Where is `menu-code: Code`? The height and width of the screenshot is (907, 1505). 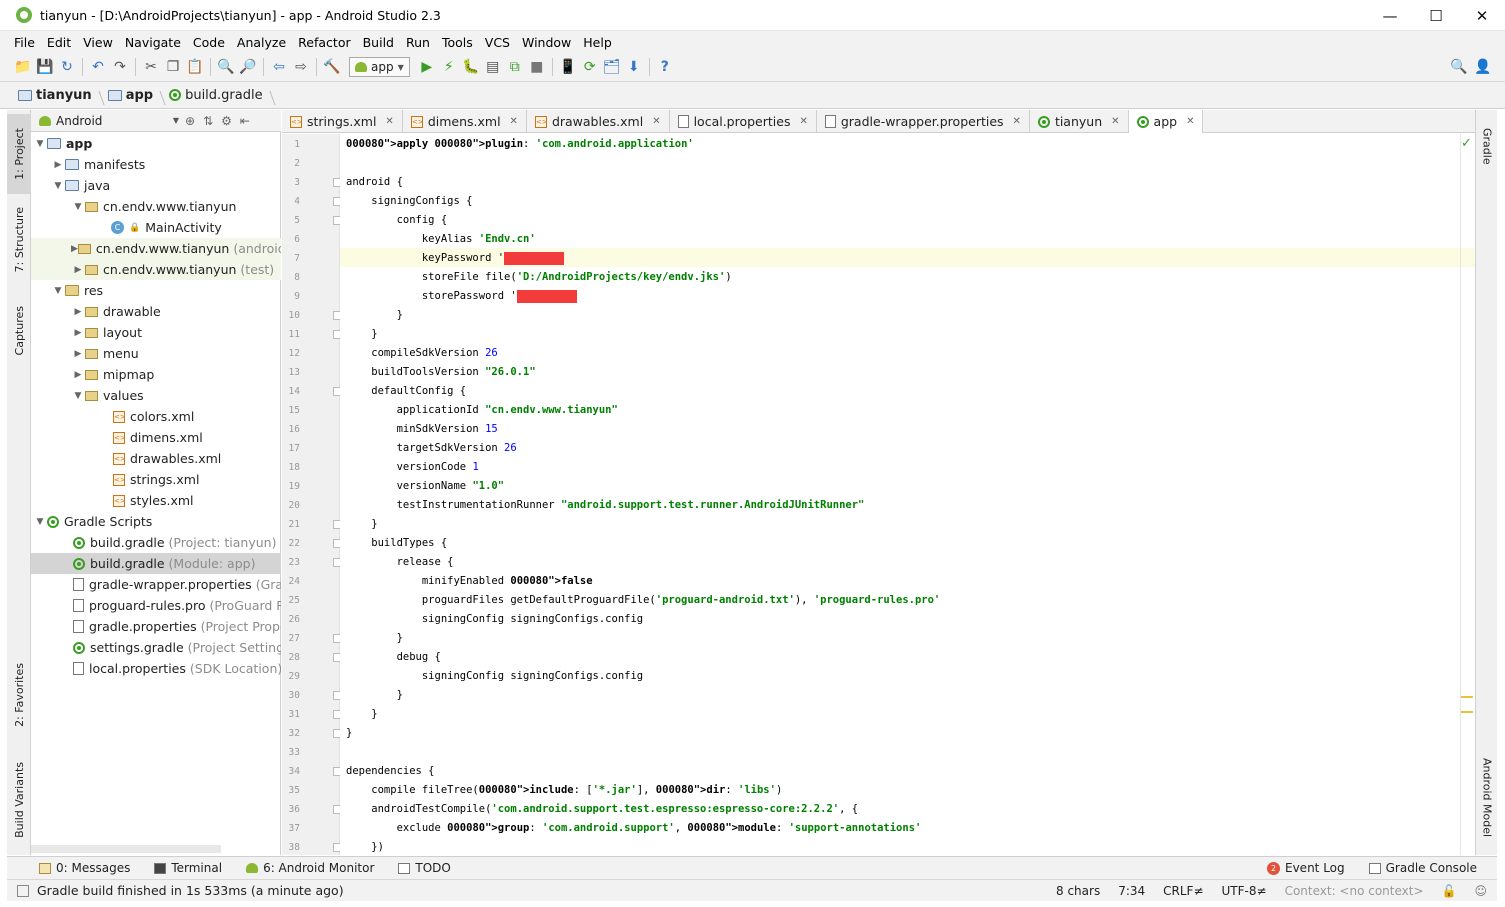
menu-code: Code is located at coordinates (209, 42).